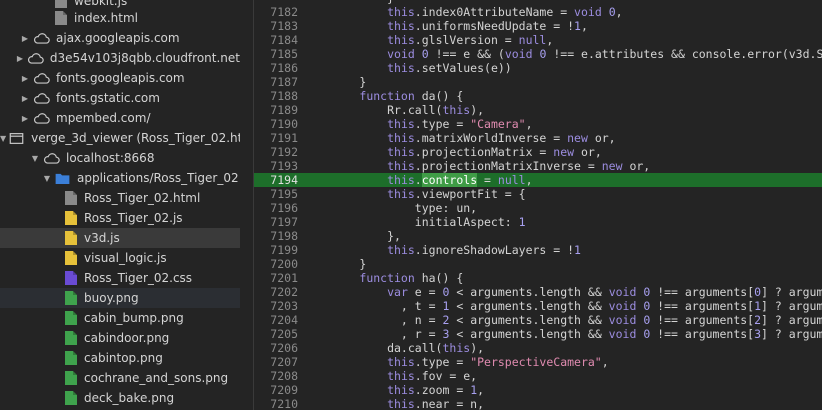  I want to click on tree-item: ▶ fonts.gstatic.com, so click(120, 98).